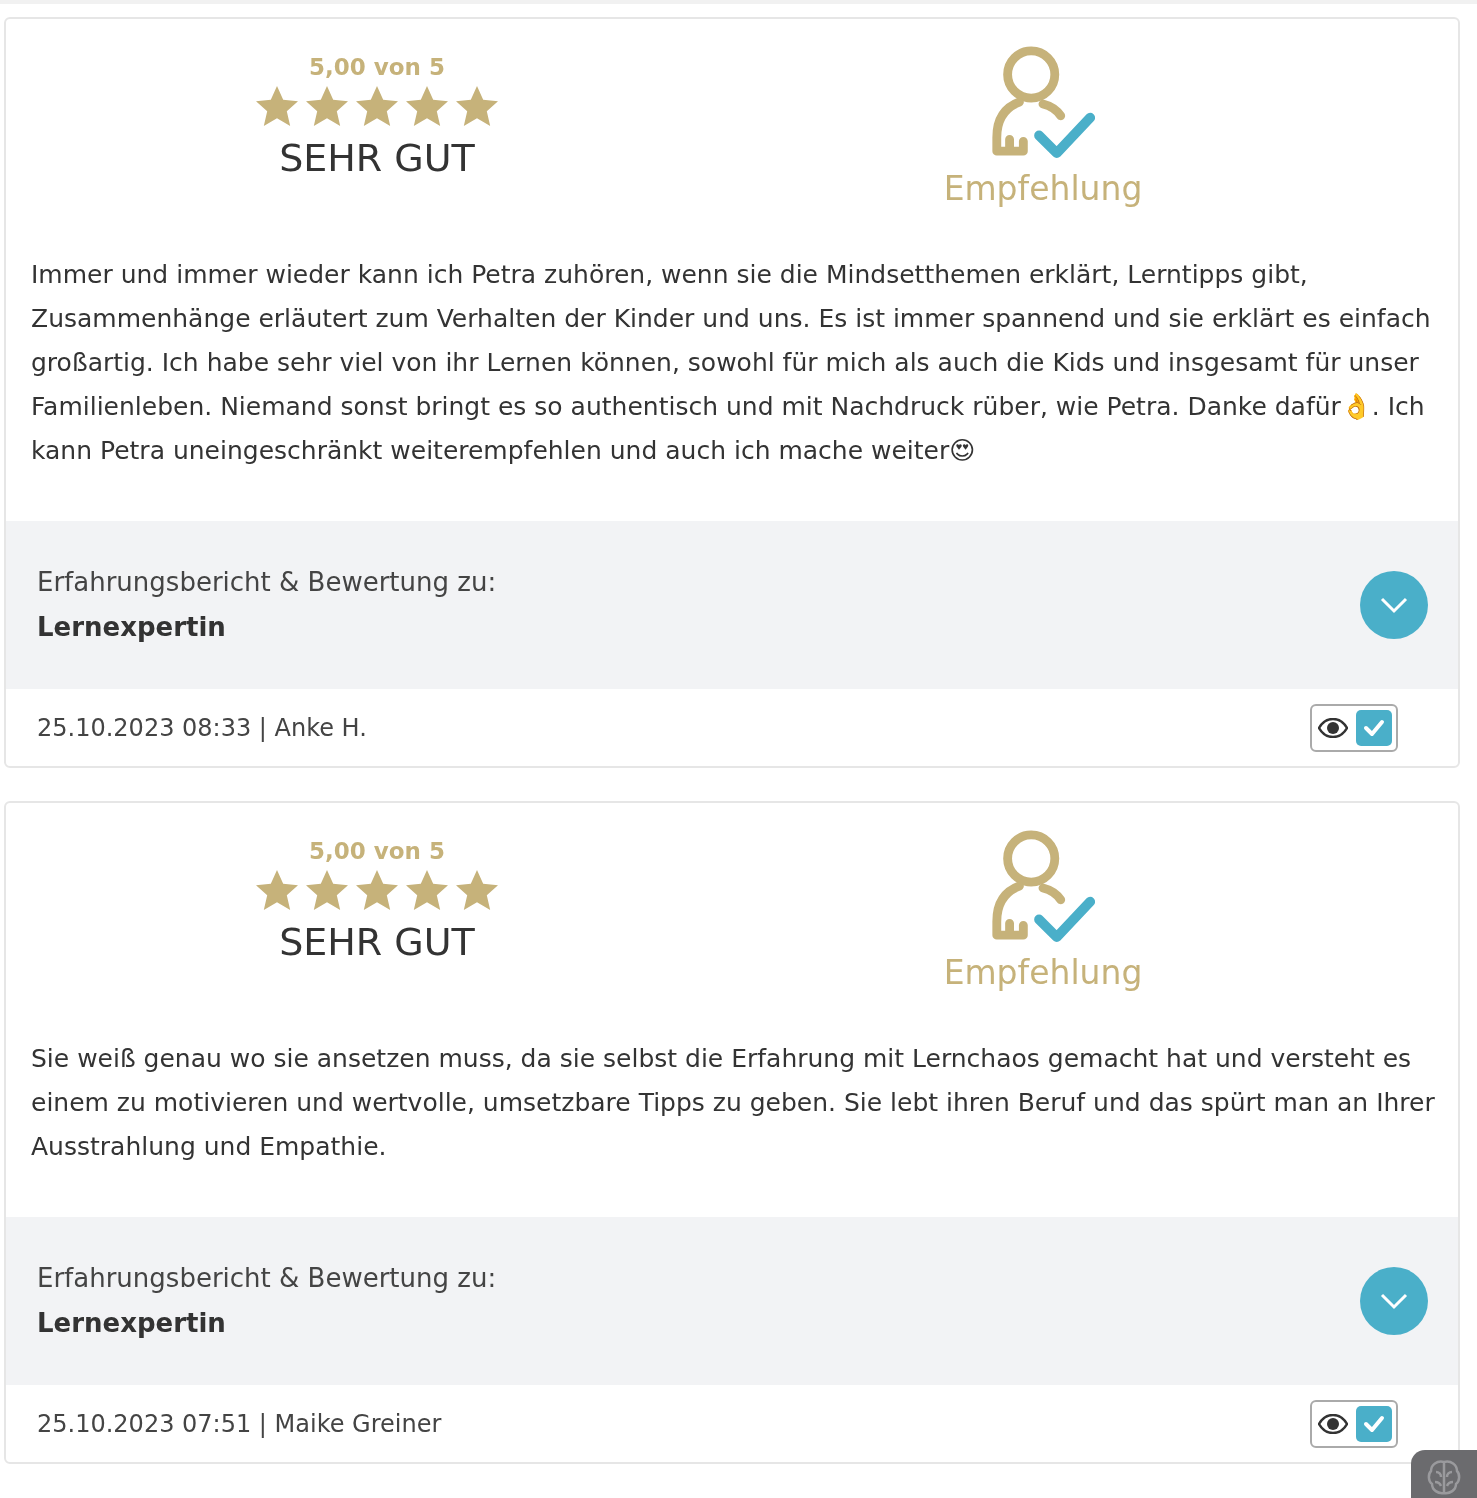  What do you see at coordinates (731, 363) in the screenshot?
I see `review-text: Immer und immer wieder kann ich Petra zuhören, wenn sie die Mindsetthemen erklärt, Lerntipps gibt, Zusammenhänge erläutert zum Verhalten der Kinder und uns. Es ist immer spannend und sie erklärt es einfach großartig. Ich habe sehr viel von ihr Lernen können, sowohl für mich als auch die Kids und insgesamt für unser Familienleben. Niemand sonst bringt es so authentisch und mit Nachdruck rüber, wie Petra. Danke dafür👌. Ich kann Petra uneingeschränkt weiterempfehlen und auch ich mache weiter😍` at bounding box center [731, 363].